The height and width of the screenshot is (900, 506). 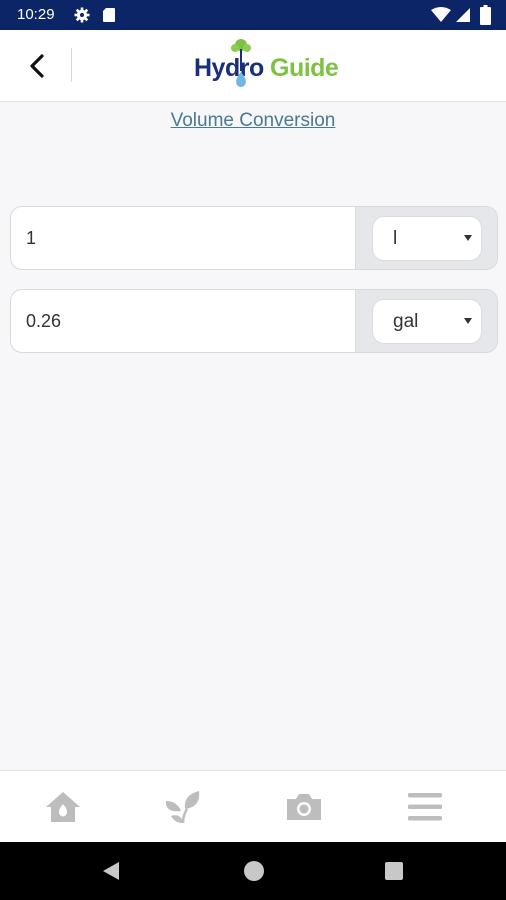 I want to click on menu-icon, so click(x=425, y=807).